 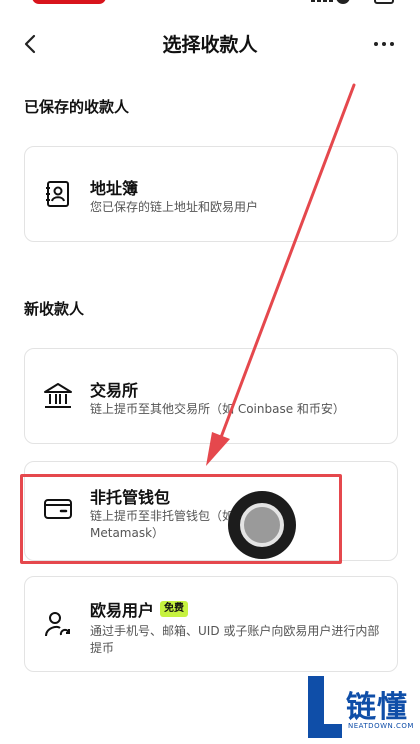 I want to click on status-bar, so click(x=210, y=8).